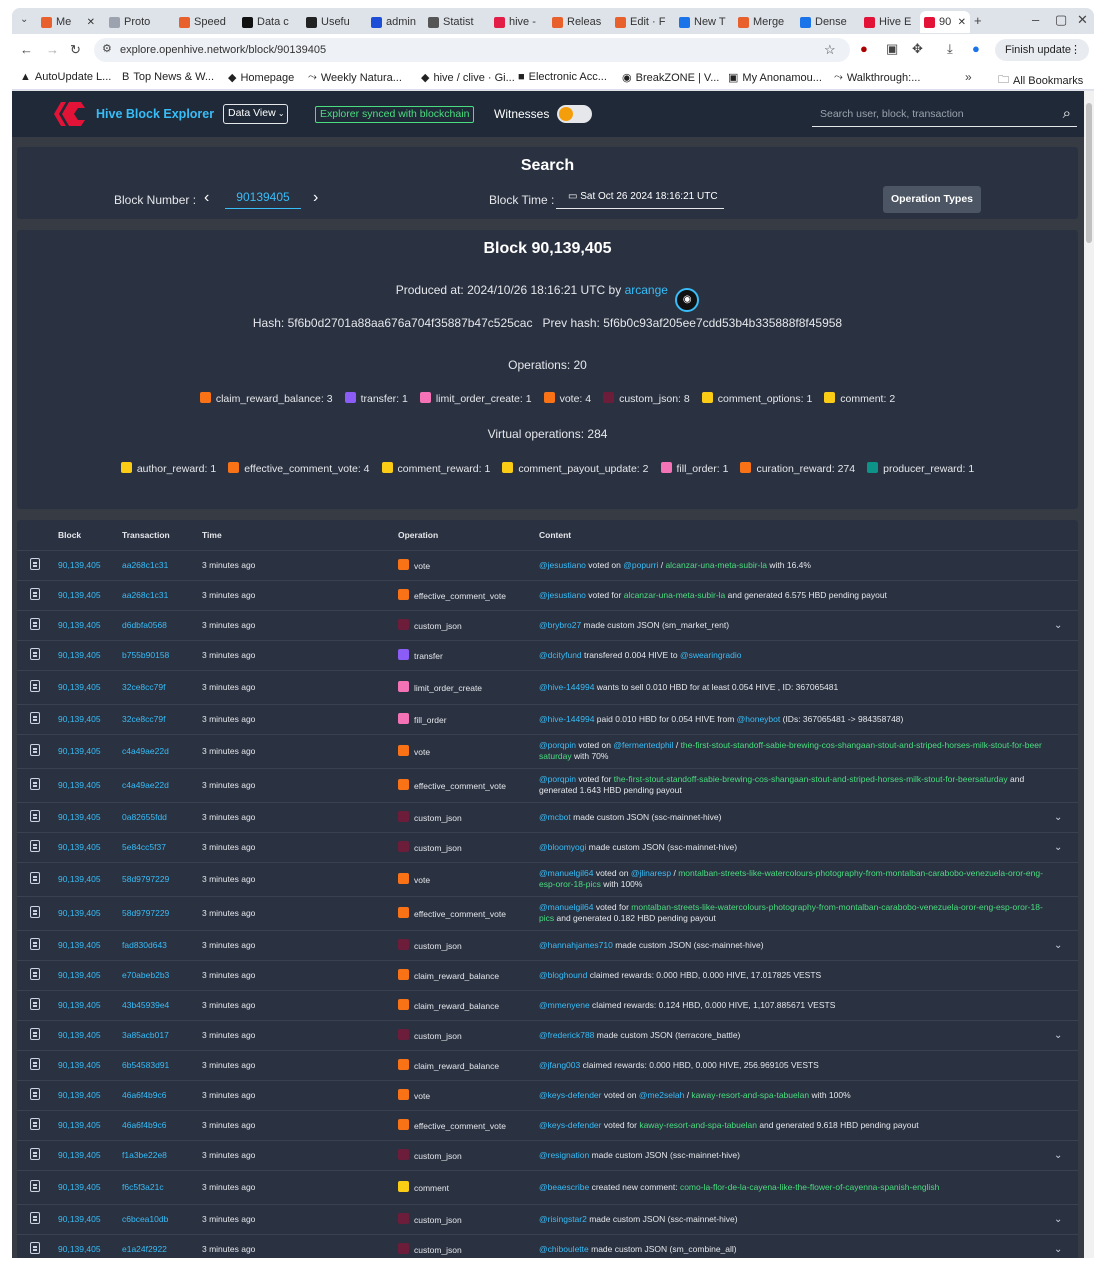 The height and width of the screenshot is (1280, 1105). What do you see at coordinates (1067, 113) in the screenshot?
I see `search-icon: ⌕` at bounding box center [1067, 113].